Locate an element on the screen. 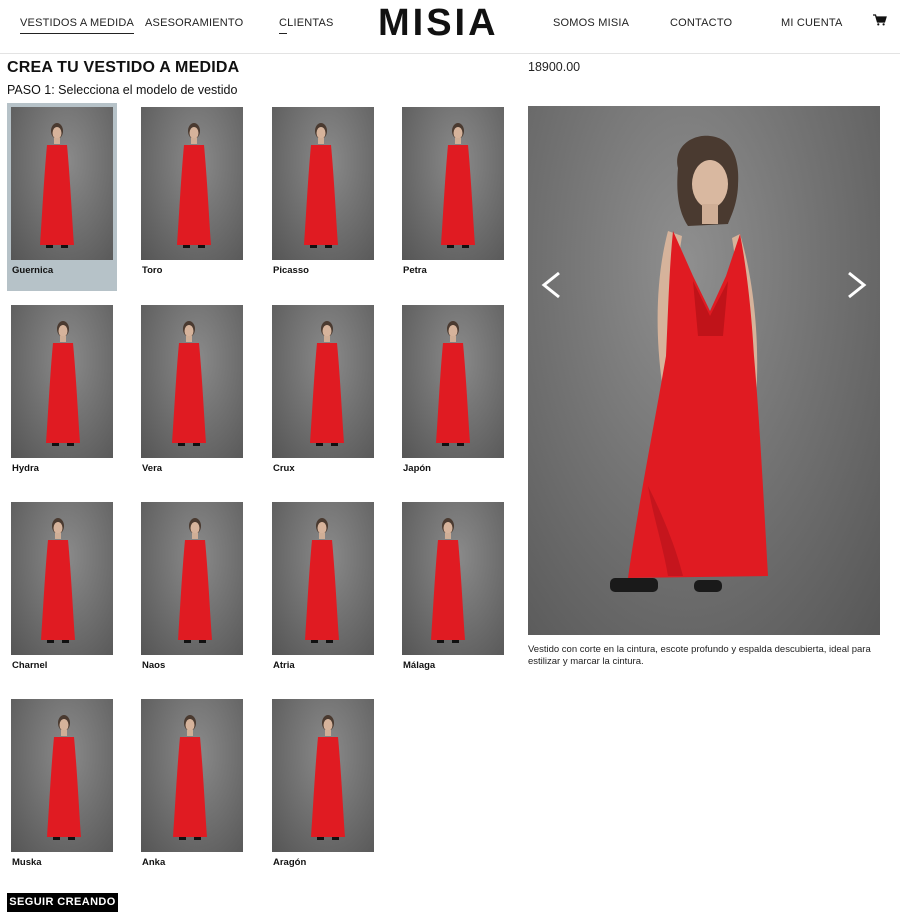 This screenshot has height=916, width=900. step-label: PASO 1: Selecciona el modelo de vestido is located at coordinates (122, 90).